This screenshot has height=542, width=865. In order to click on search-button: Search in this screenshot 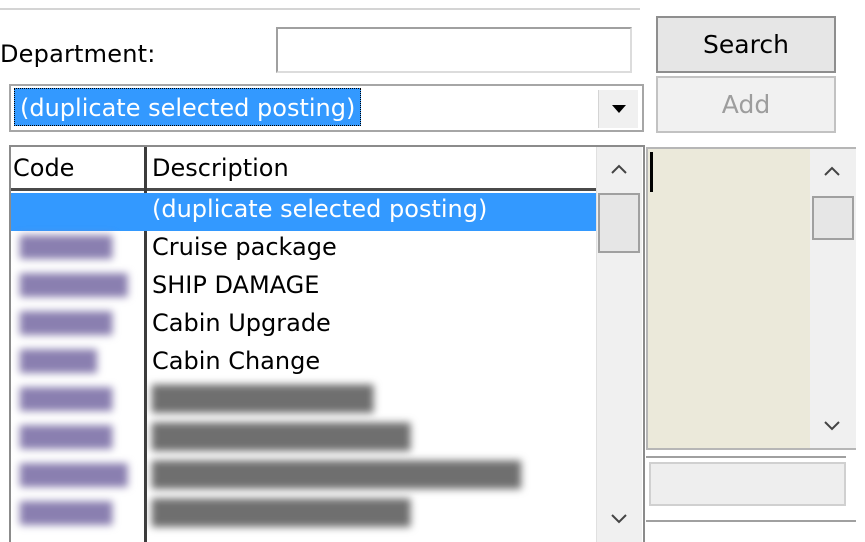, I will do `click(746, 44)`.